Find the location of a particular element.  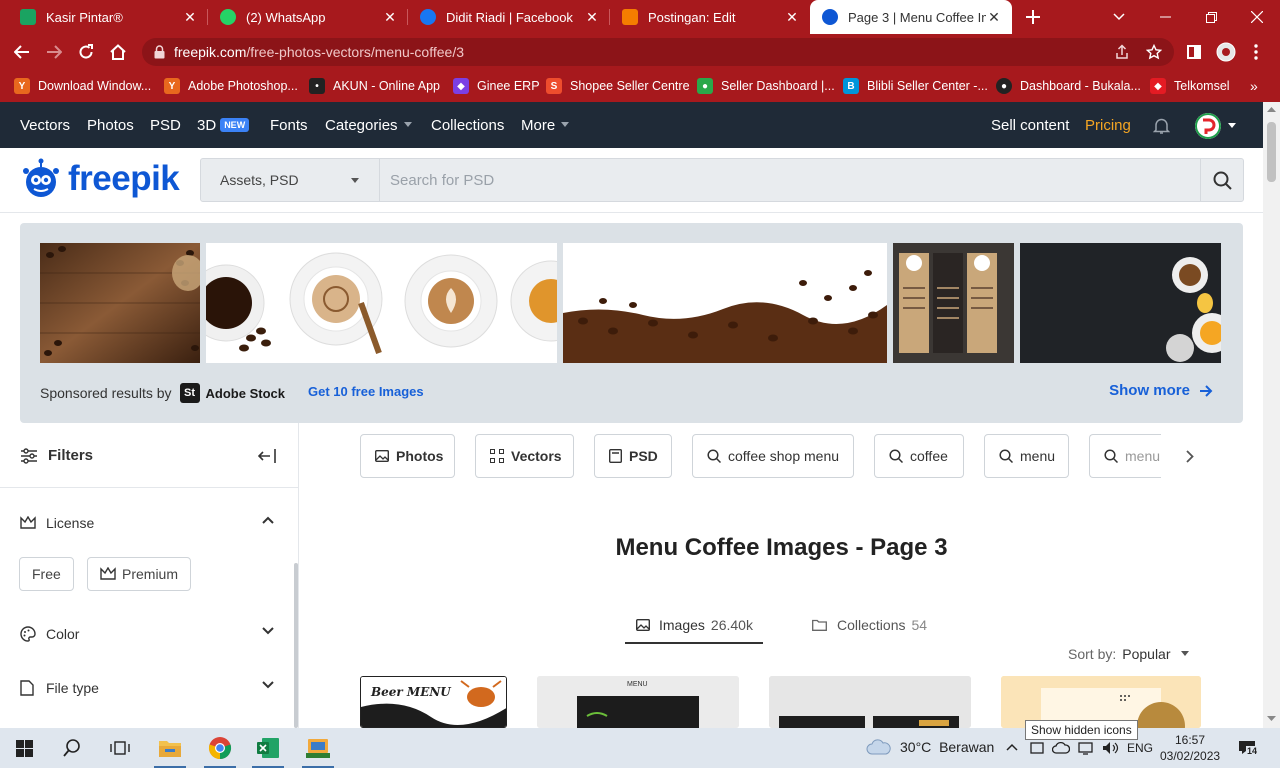

color-section-toggle: Color is located at coordinates (150, 634).